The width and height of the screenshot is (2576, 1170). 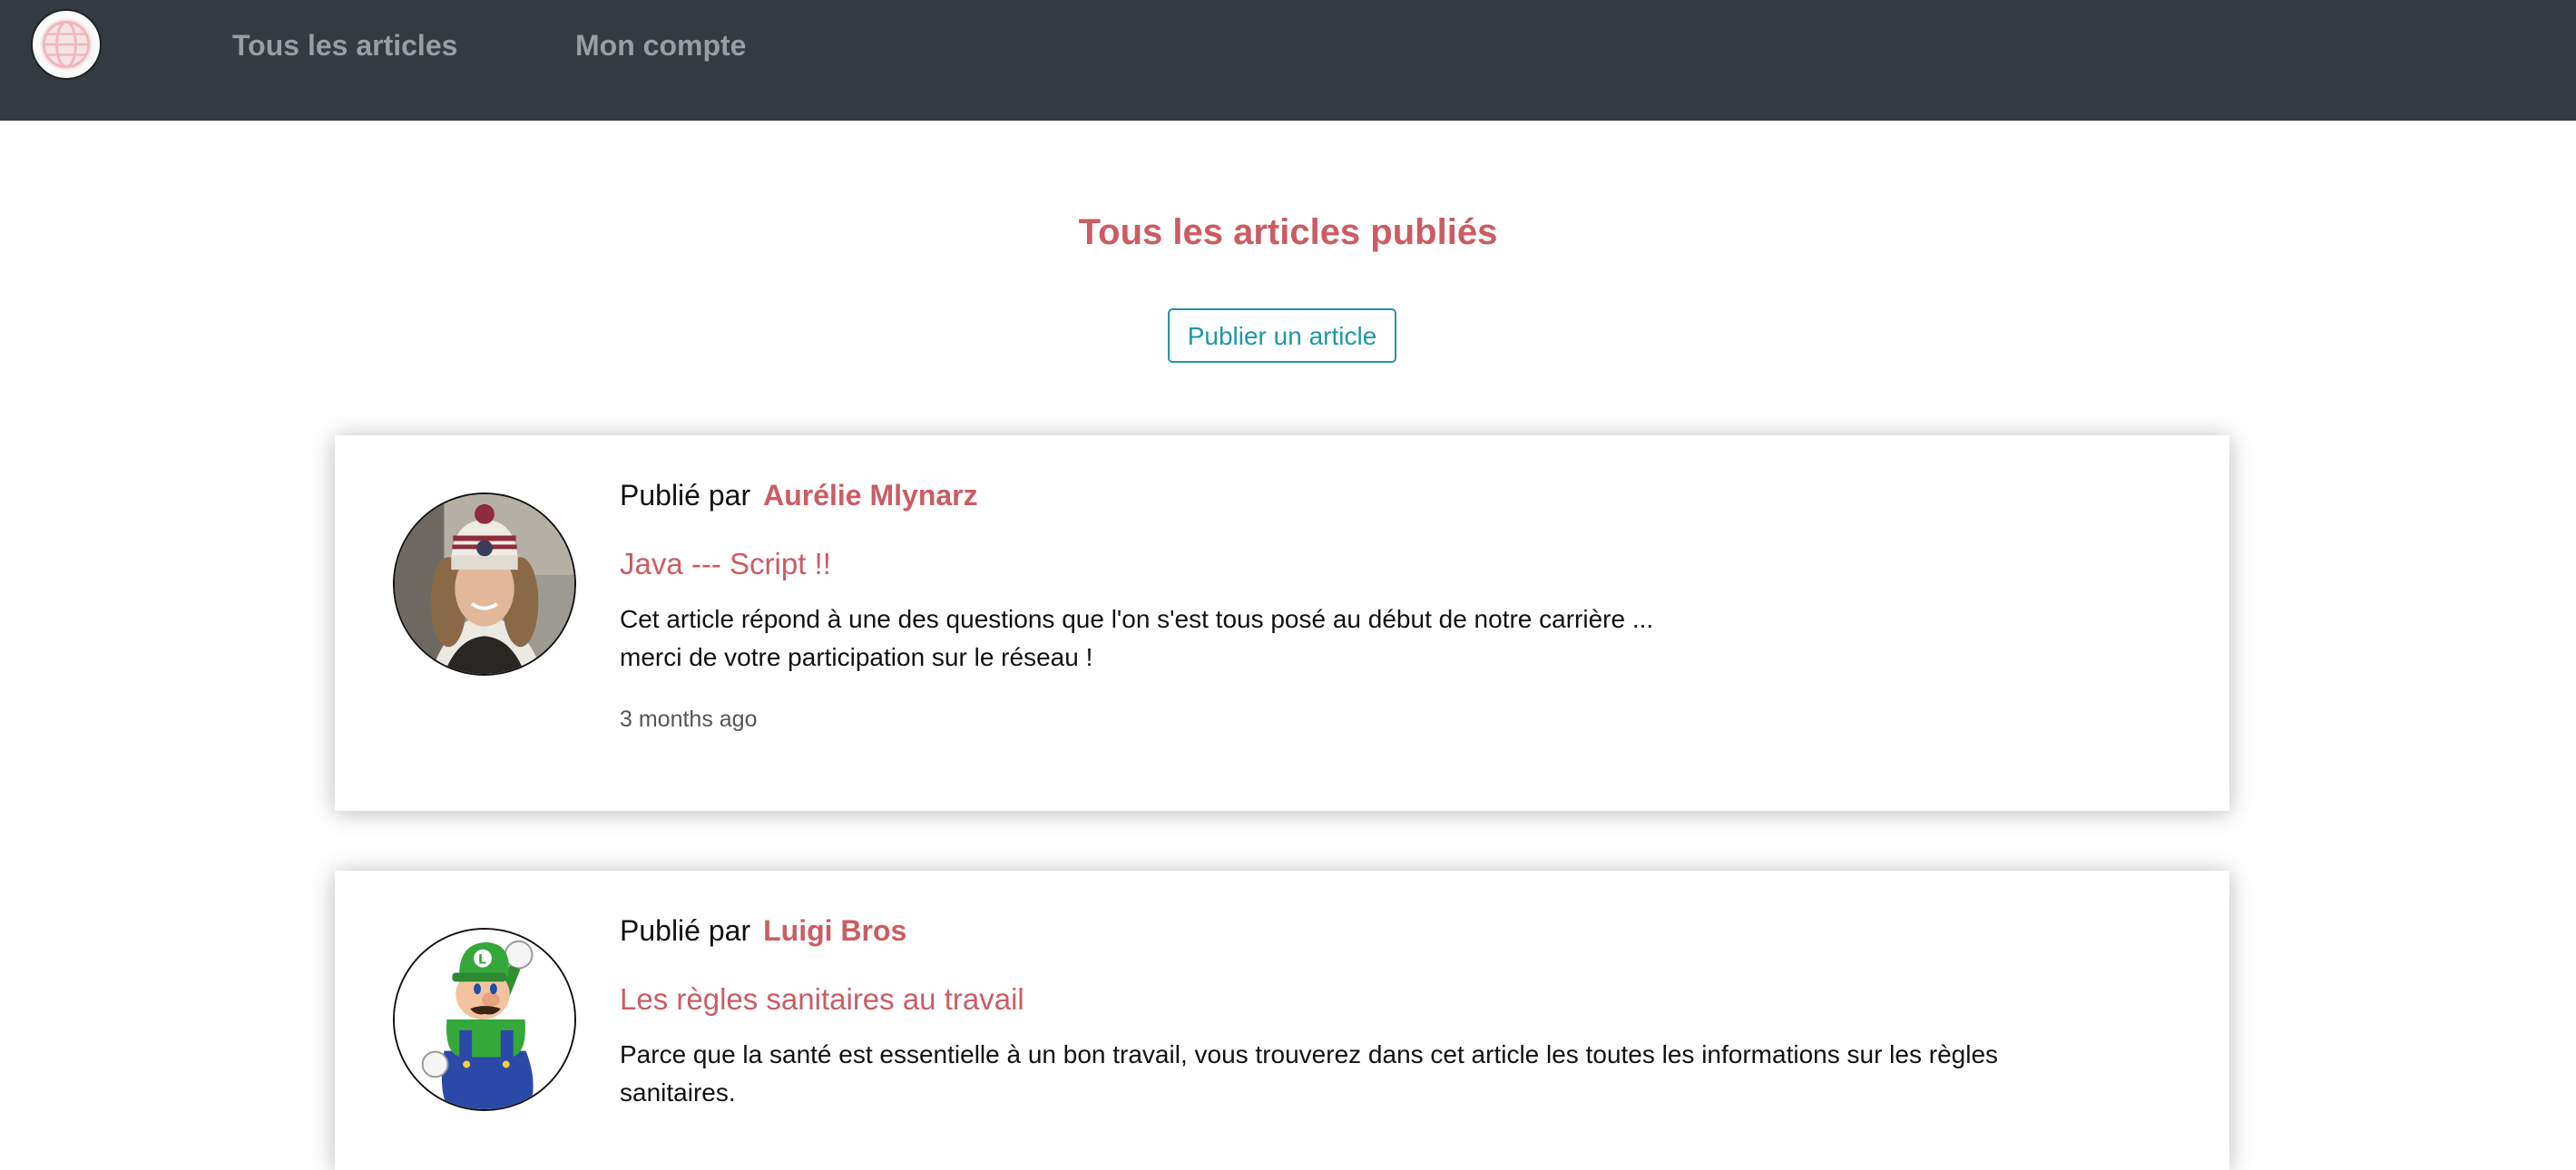 I want to click on author-avatar: L, so click(x=484, y=1019).